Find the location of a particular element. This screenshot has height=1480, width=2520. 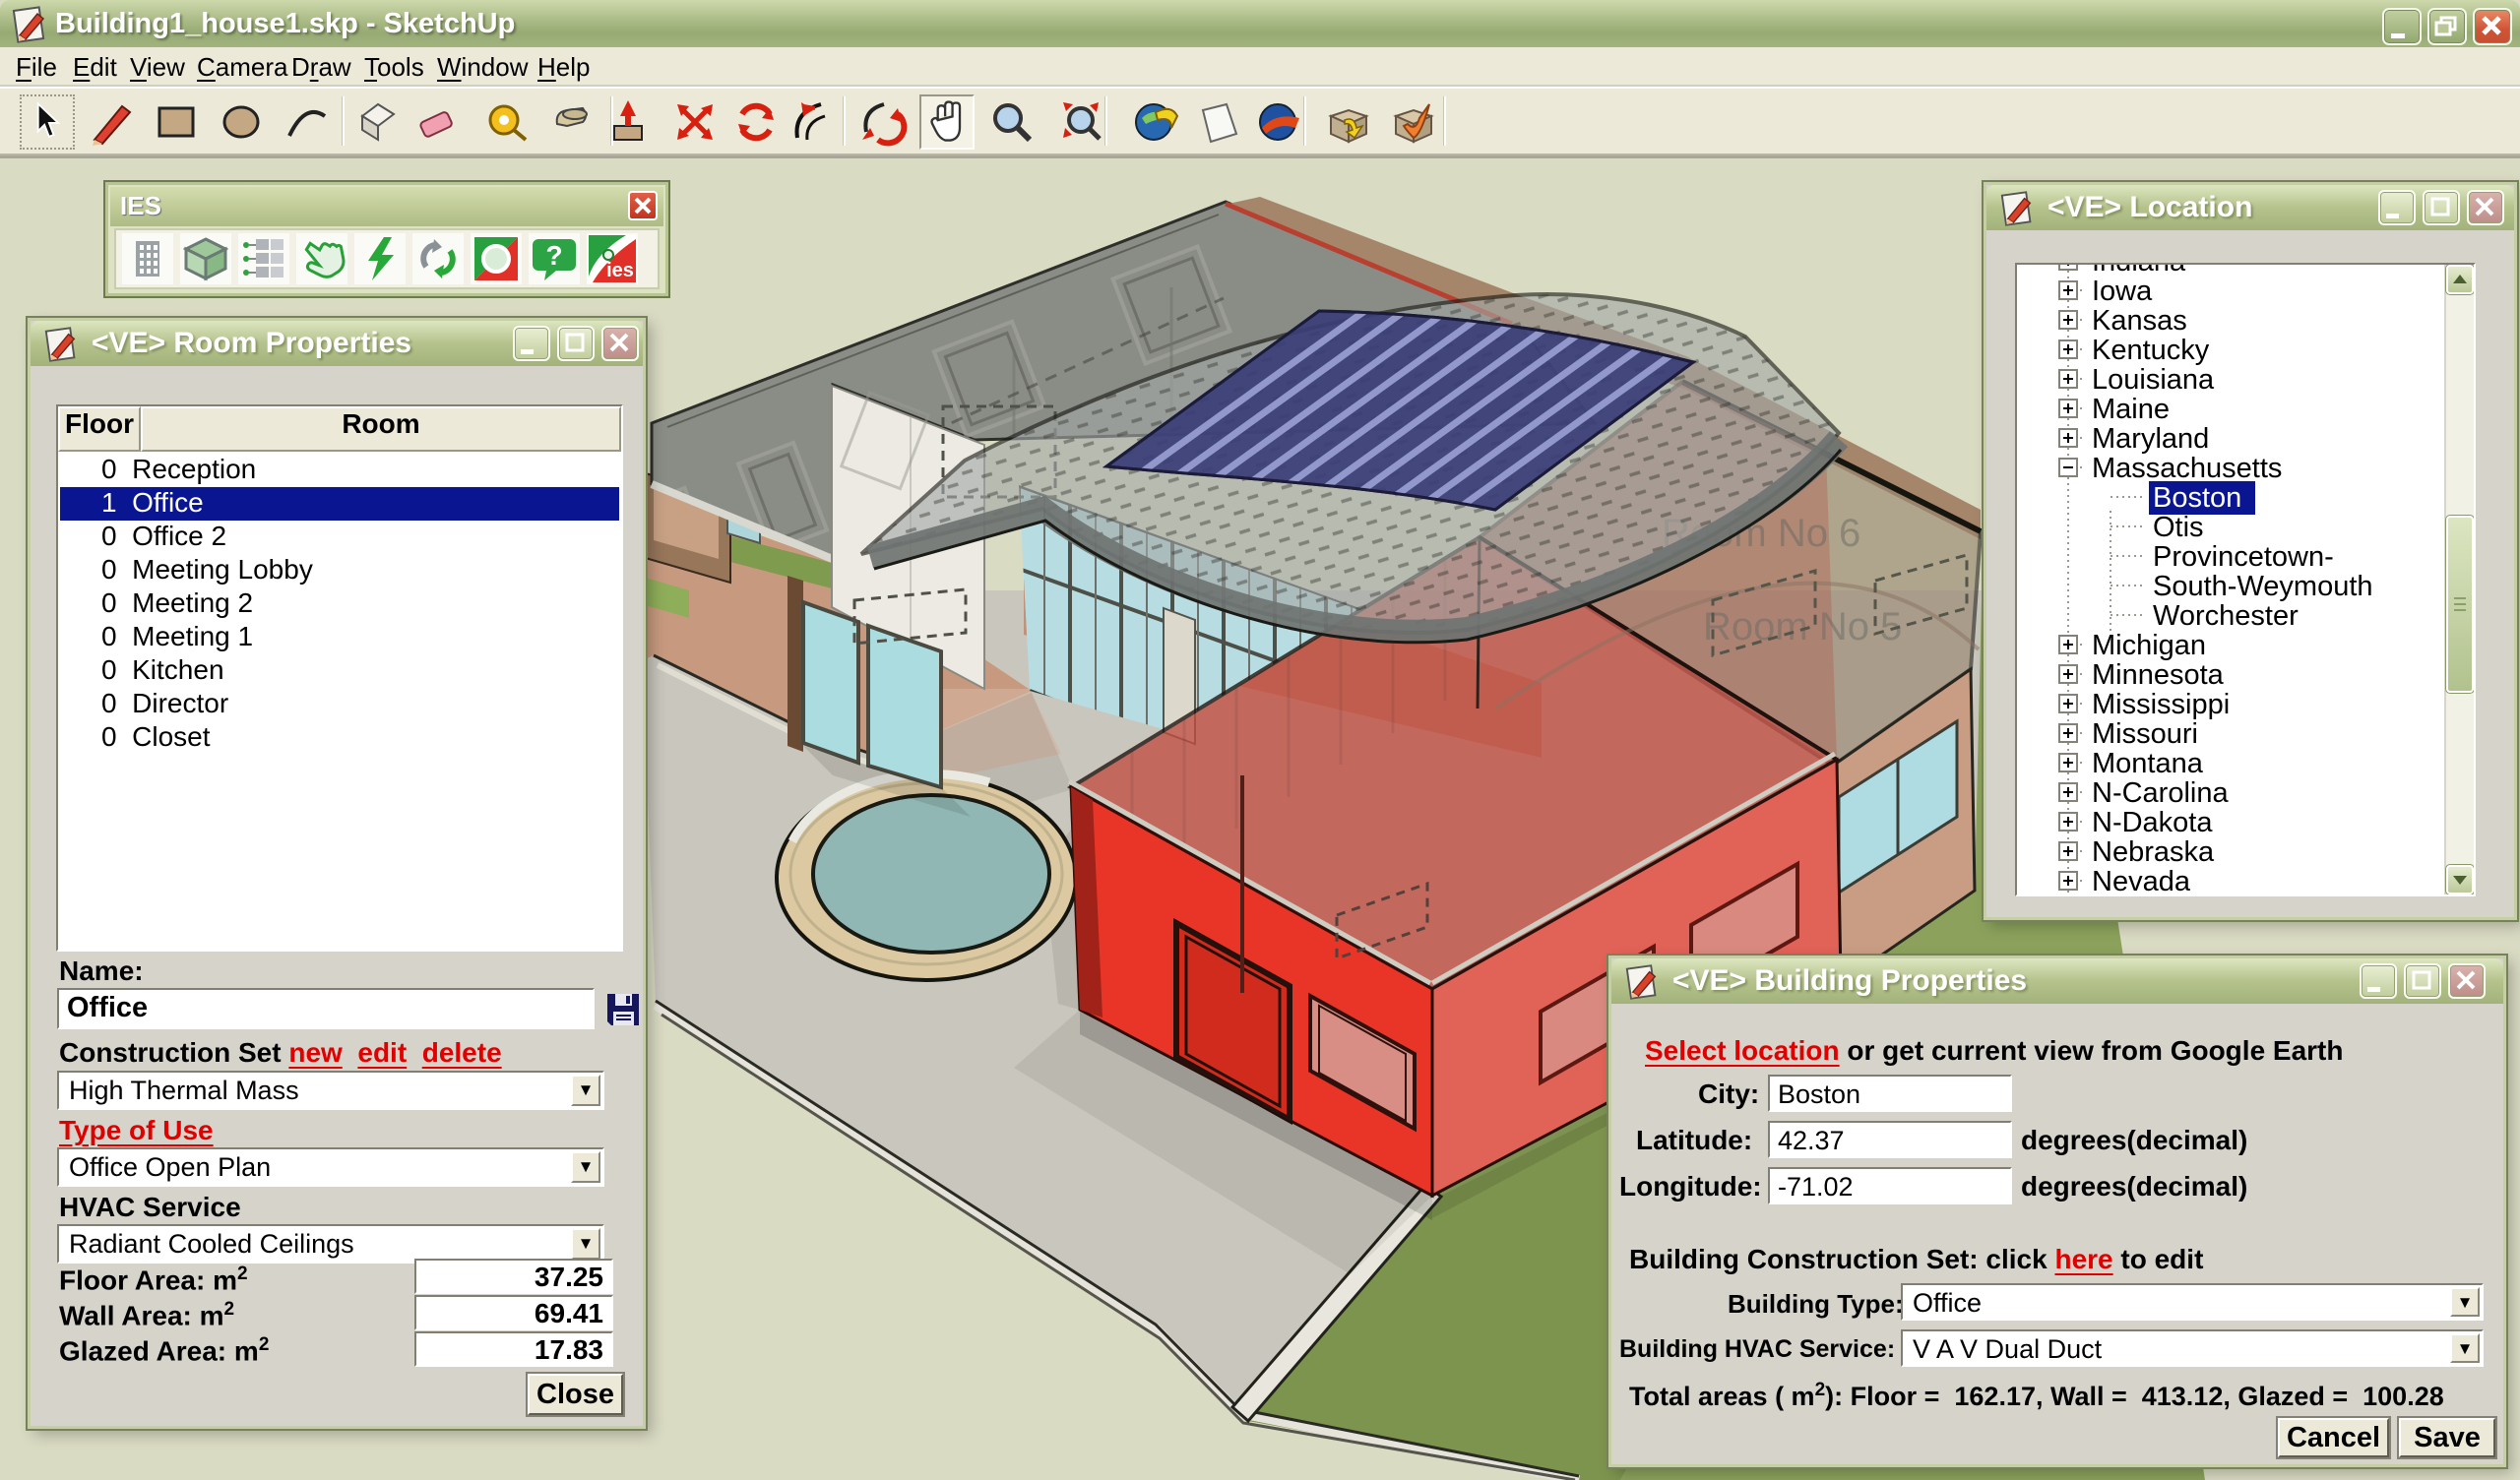

svg-text: Room No 5 is located at coordinates (1802, 627).